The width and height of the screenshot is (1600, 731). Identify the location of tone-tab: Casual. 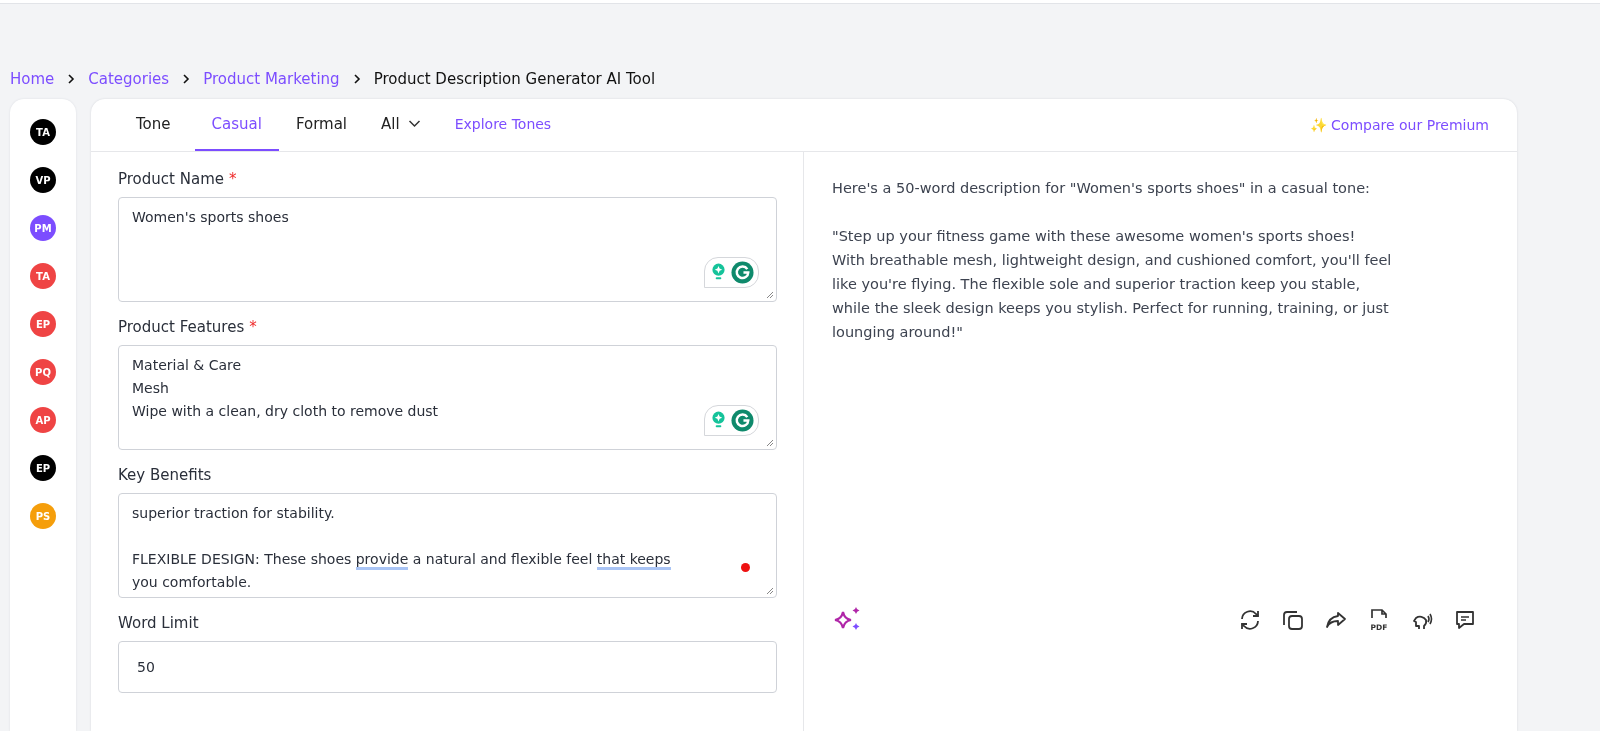
(236, 125).